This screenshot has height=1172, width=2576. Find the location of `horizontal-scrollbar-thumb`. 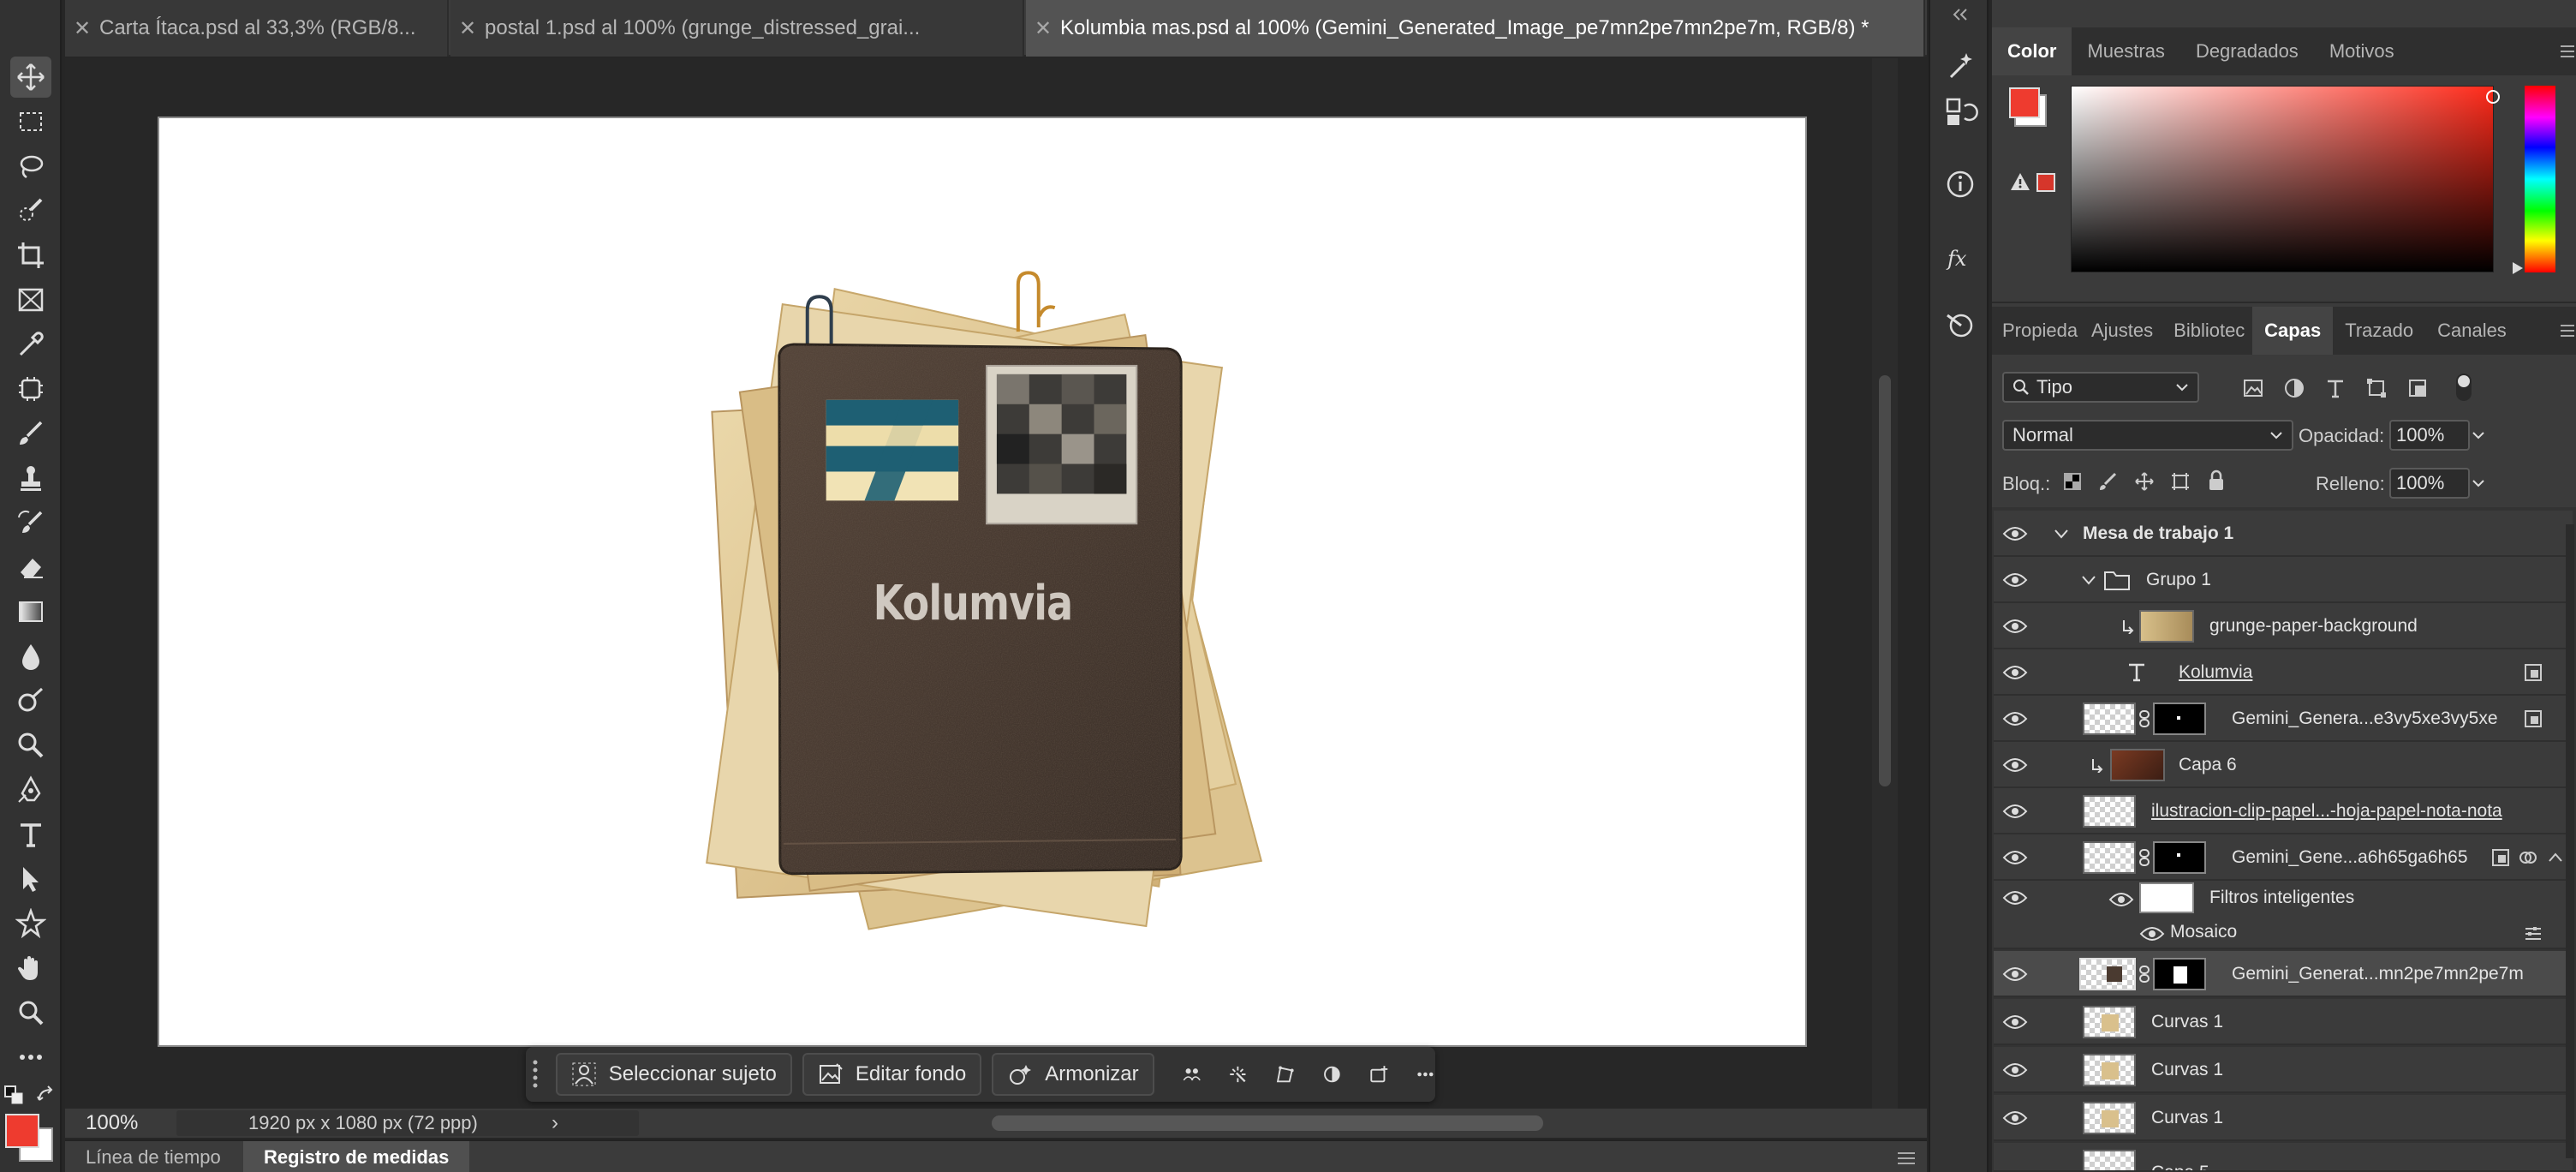

horizontal-scrollbar-thumb is located at coordinates (1267, 1123).